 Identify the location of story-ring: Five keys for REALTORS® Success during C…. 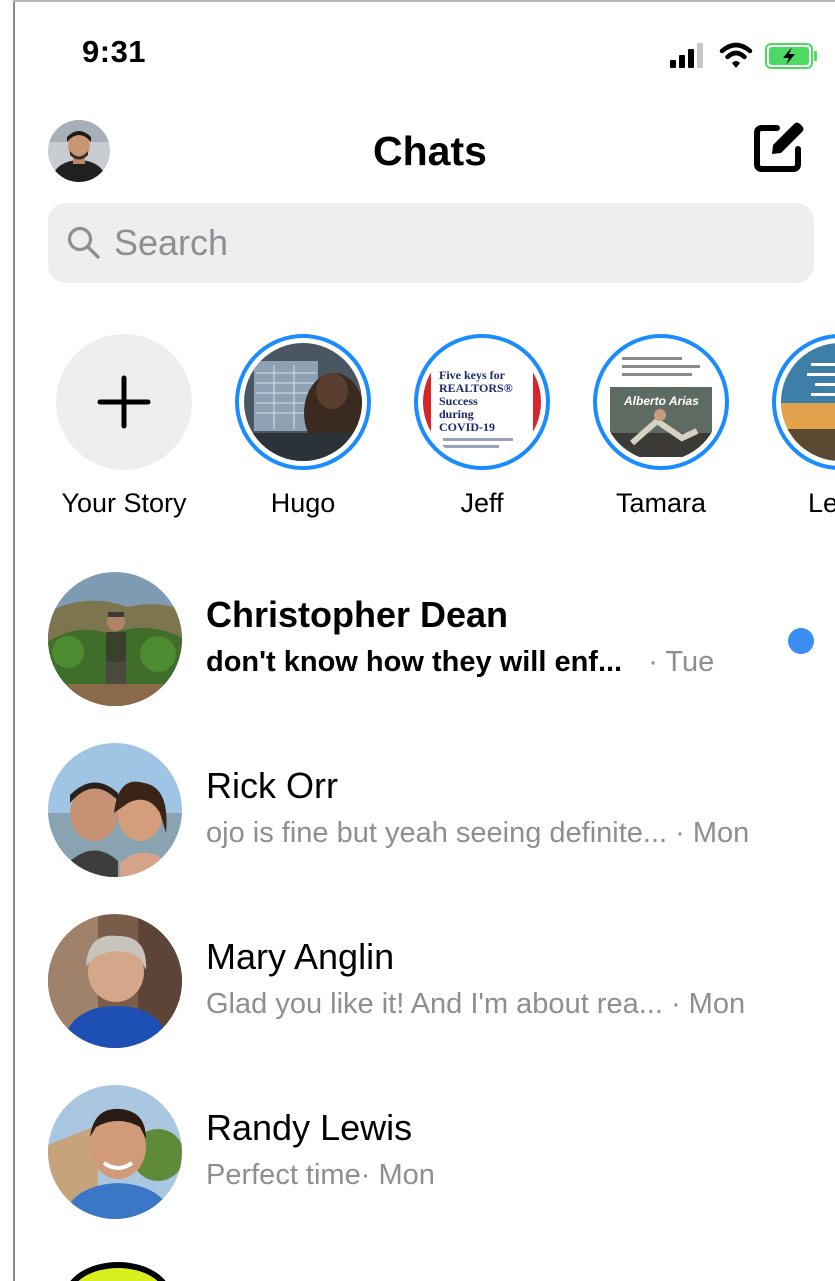
(482, 402).